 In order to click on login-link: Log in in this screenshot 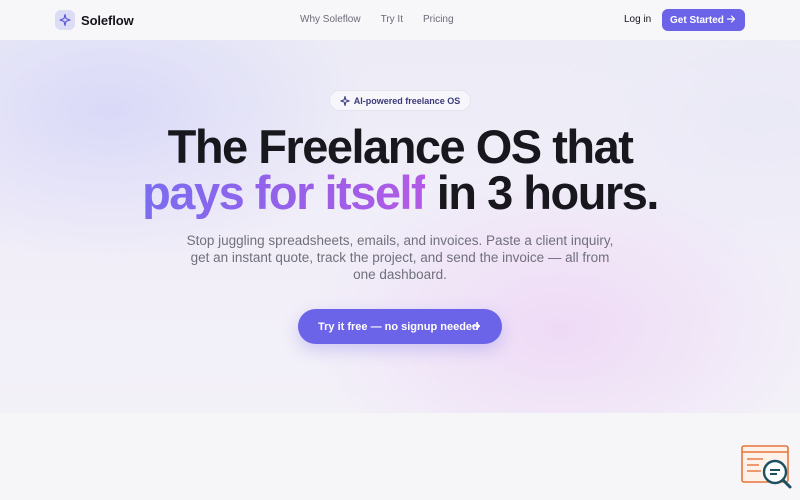, I will do `click(637, 19)`.